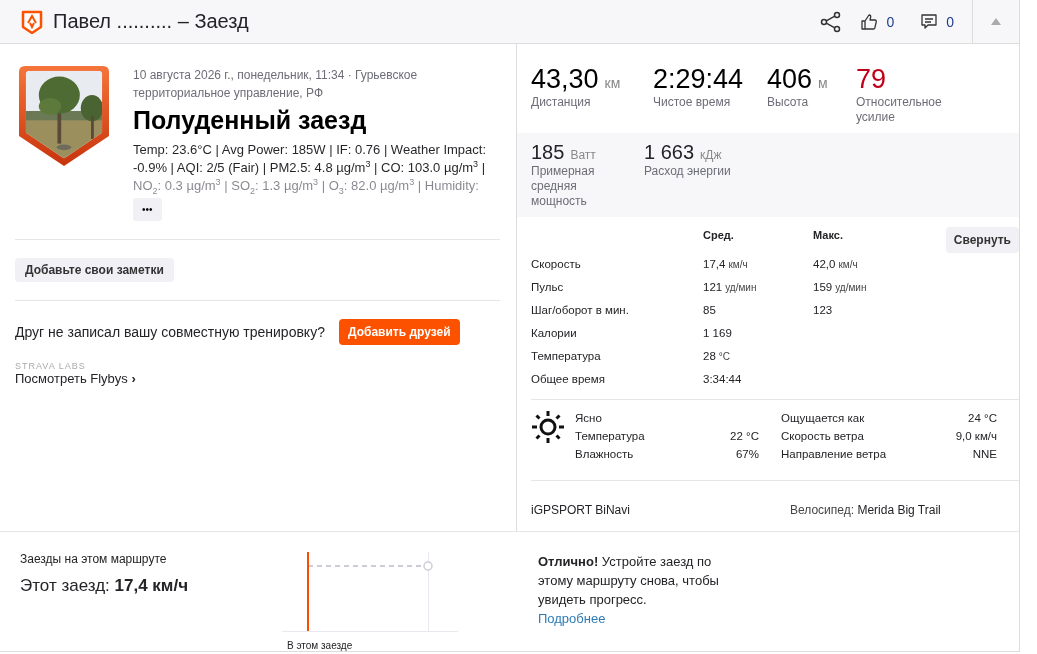 This screenshot has width=1037, height=654. What do you see at coordinates (718, 333) in the screenshot?
I see `table-cell-text: 1 169` at bounding box center [718, 333].